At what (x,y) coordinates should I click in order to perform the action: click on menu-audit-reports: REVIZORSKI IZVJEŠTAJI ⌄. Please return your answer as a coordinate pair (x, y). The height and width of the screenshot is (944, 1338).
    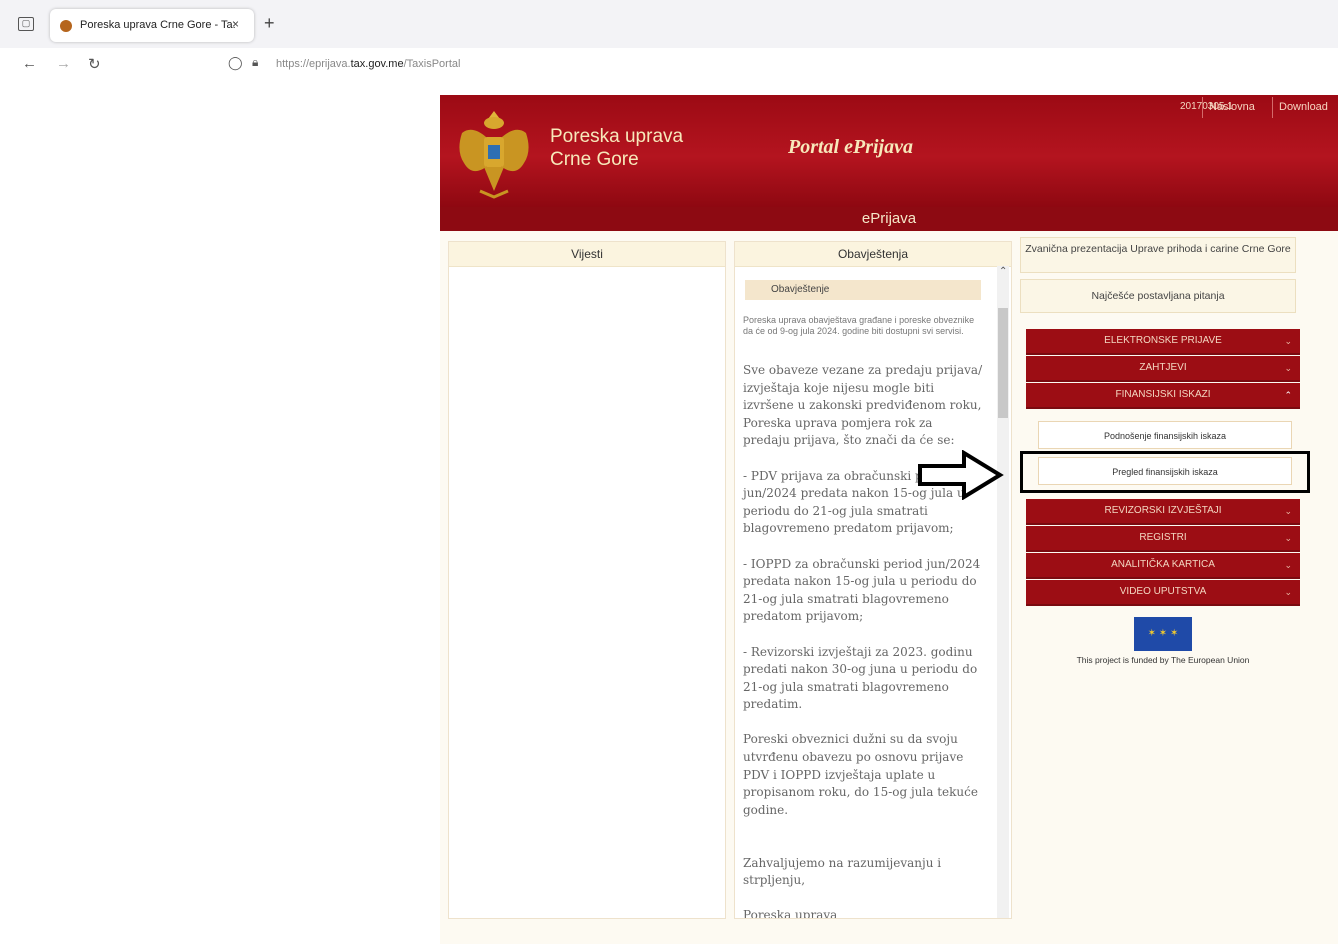
    Looking at the image, I should click on (1163, 512).